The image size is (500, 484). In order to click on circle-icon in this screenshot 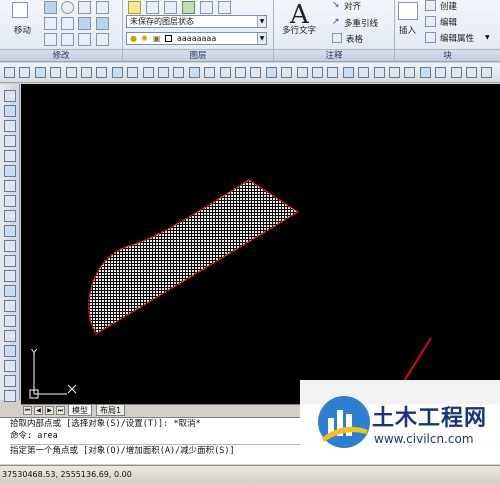, I will do `click(67, 7)`.